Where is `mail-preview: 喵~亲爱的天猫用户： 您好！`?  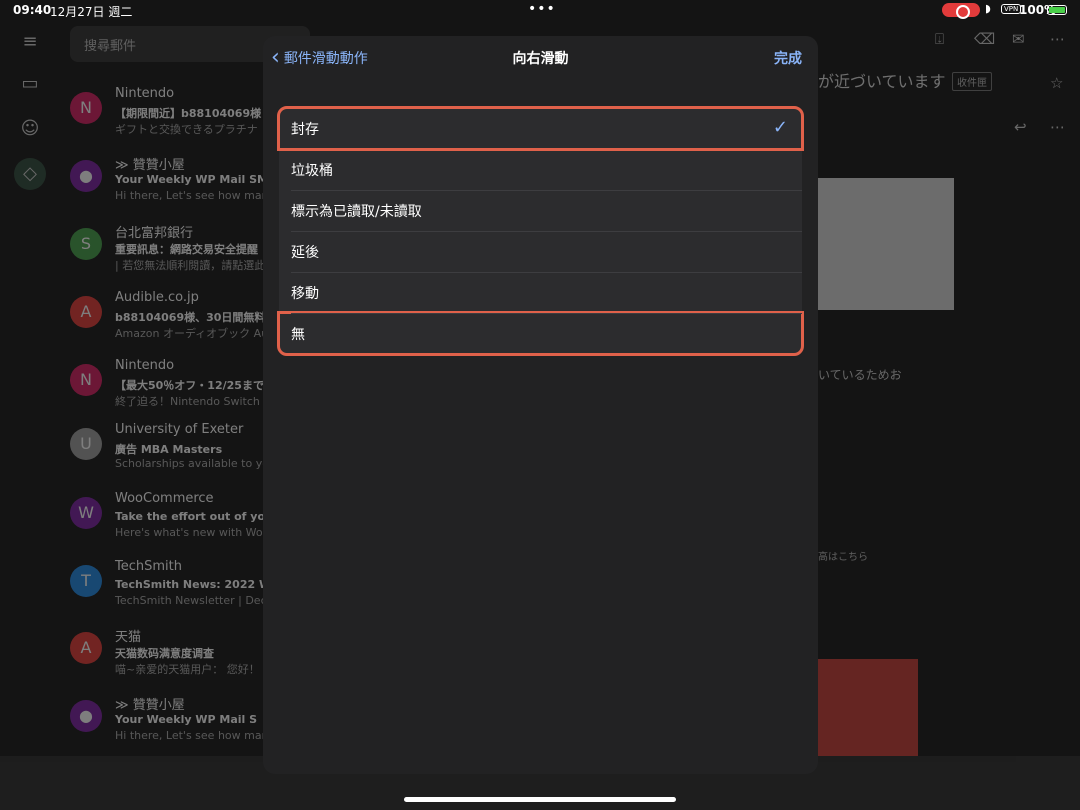
mail-preview: 喵~亲爱的天猫用户： 您好！ is located at coordinates (187, 669).